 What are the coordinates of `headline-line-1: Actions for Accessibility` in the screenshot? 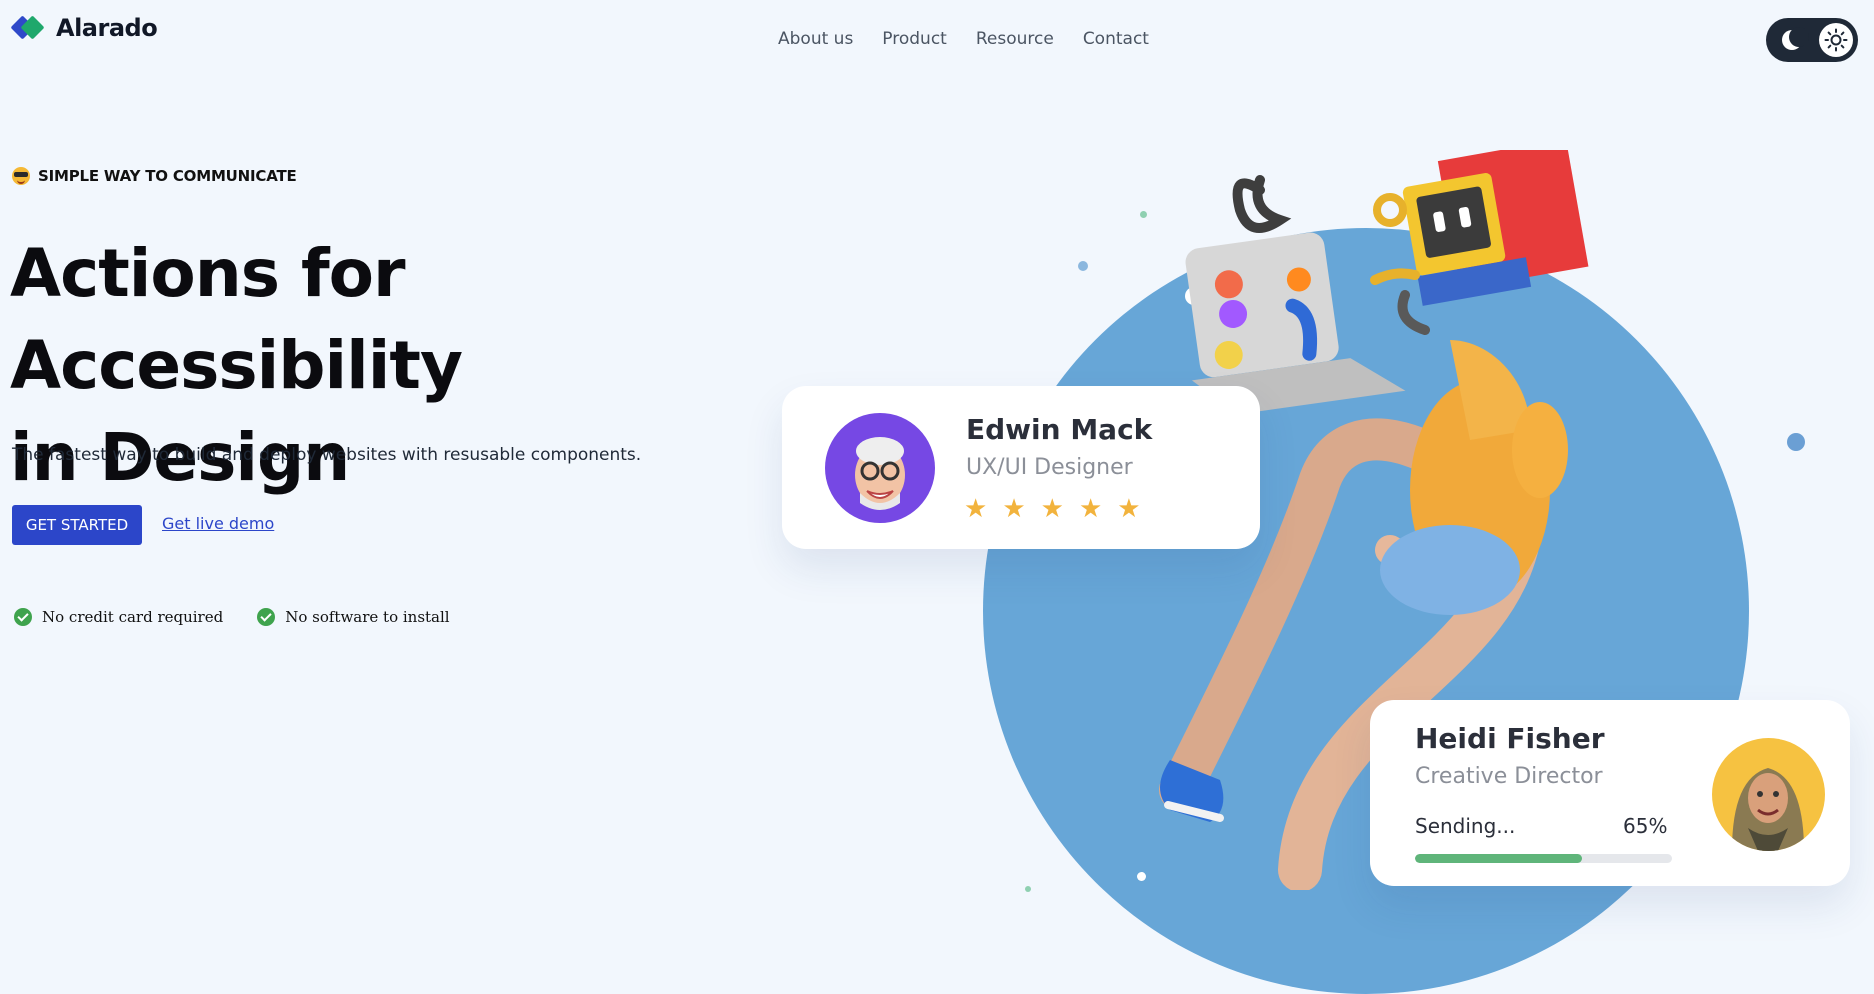 It's located at (236, 319).